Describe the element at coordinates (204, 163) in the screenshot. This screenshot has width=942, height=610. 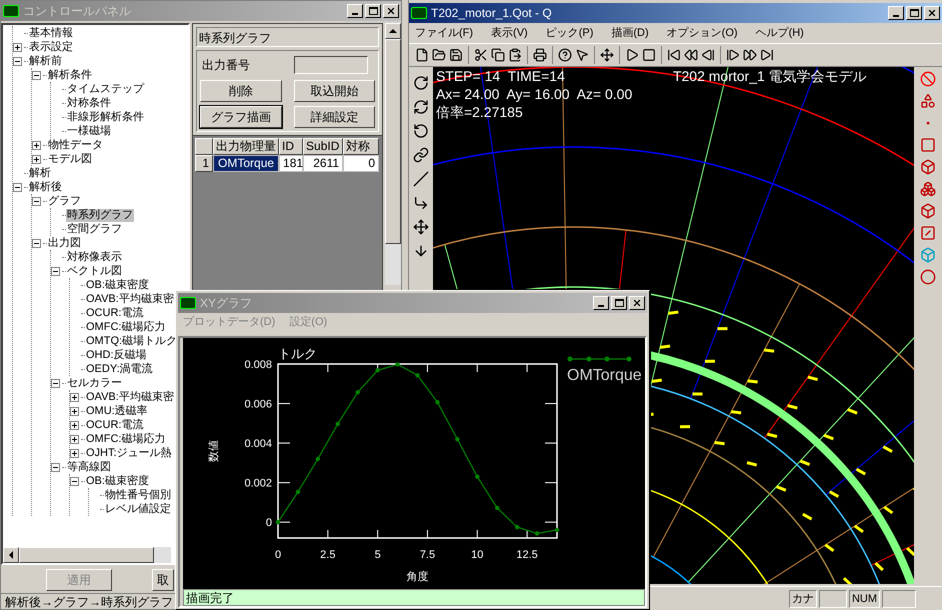
I see `row-header: 1` at that location.